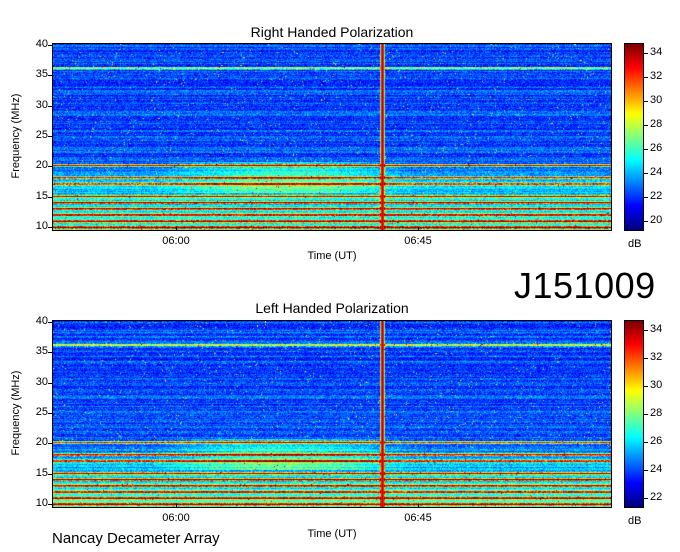  What do you see at coordinates (332, 32) in the screenshot?
I see `panel1-title: Right Handed Polarization` at bounding box center [332, 32].